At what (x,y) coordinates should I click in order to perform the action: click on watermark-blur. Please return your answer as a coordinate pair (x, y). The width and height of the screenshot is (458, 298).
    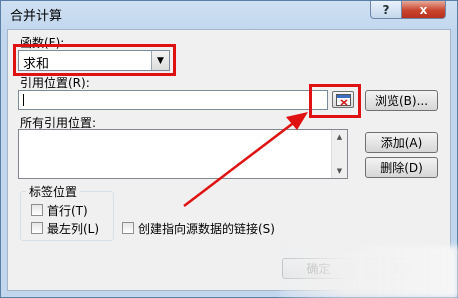
    Looking at the image, I should click on (369, 272).